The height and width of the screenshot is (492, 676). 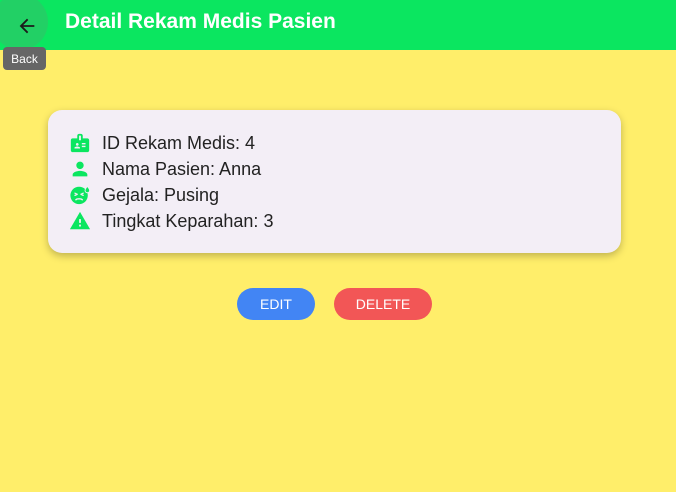 I want to click on severity-row: Tingkat Keparahan: 3, so click(x=170, y=221).